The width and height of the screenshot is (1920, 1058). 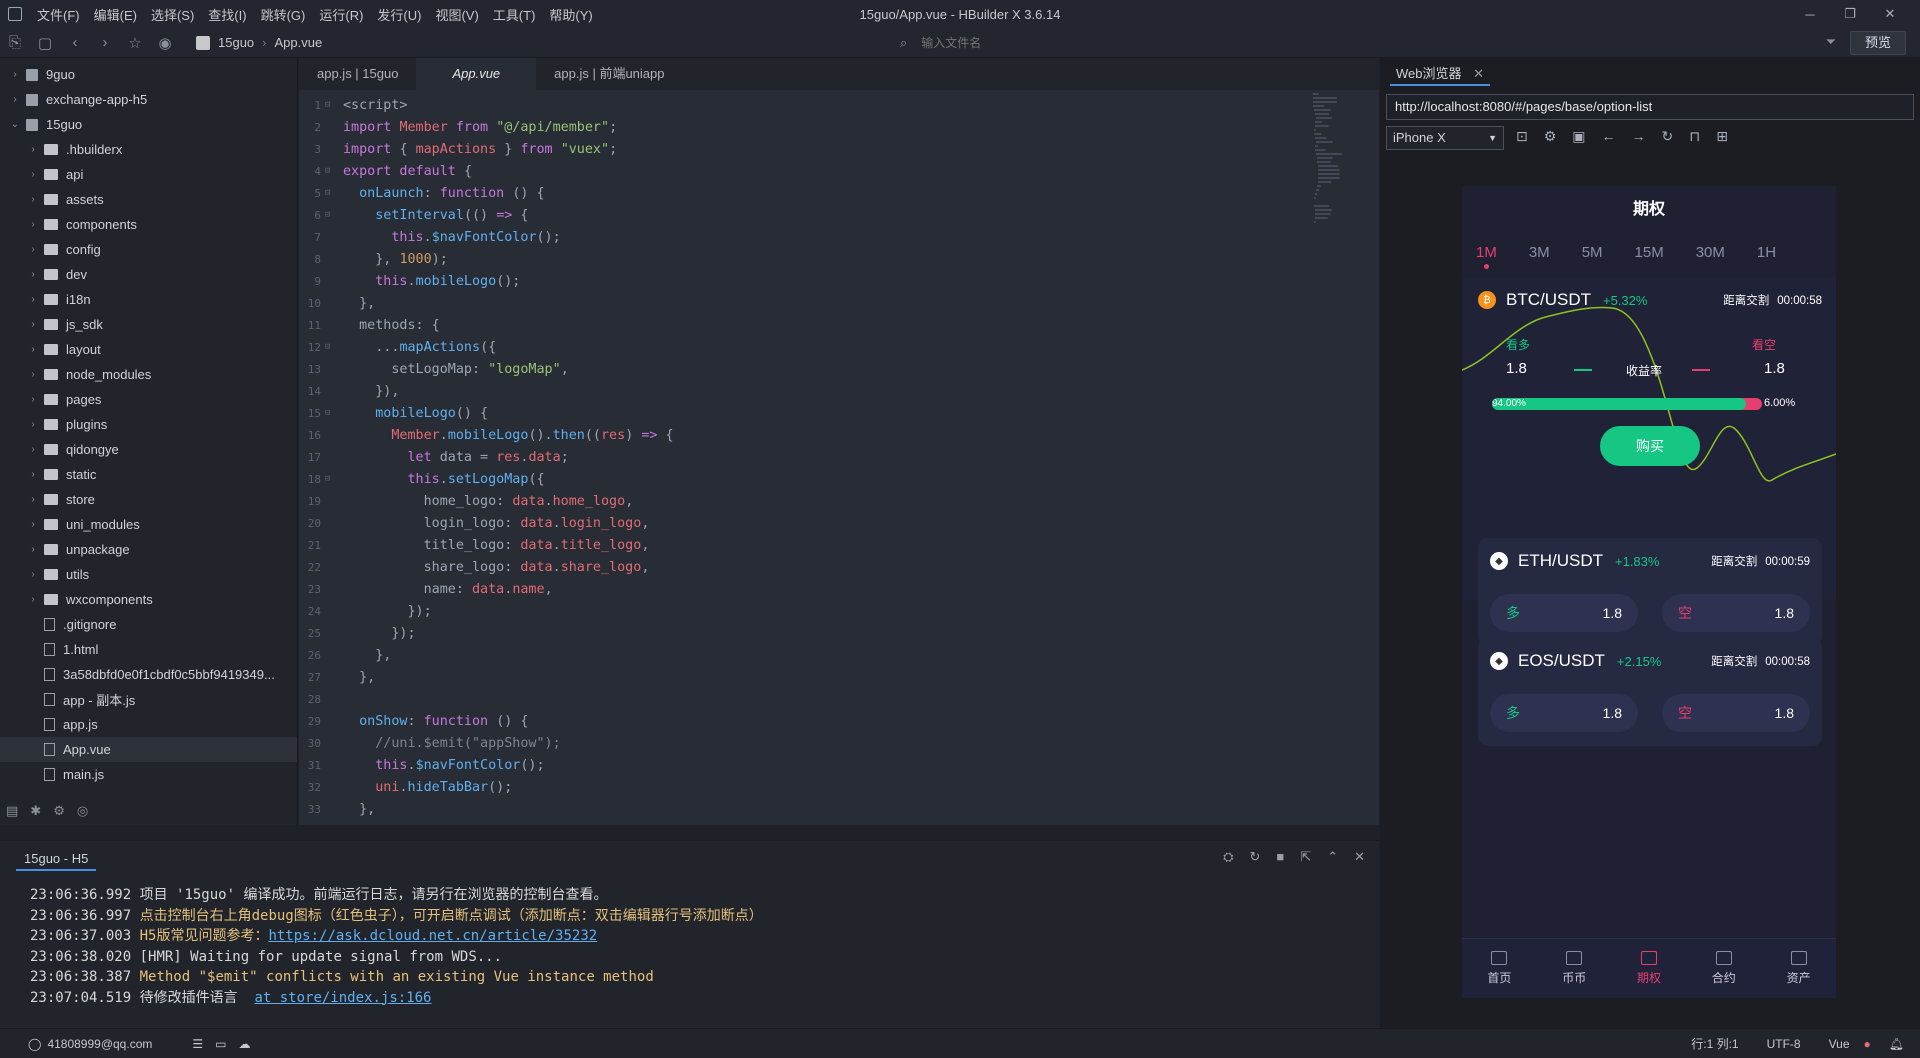 What do you see at coordinates (839, 721) in the screenshot?
I see `code-line: 29 onShow: function () {` at bounding box center [839, 721].